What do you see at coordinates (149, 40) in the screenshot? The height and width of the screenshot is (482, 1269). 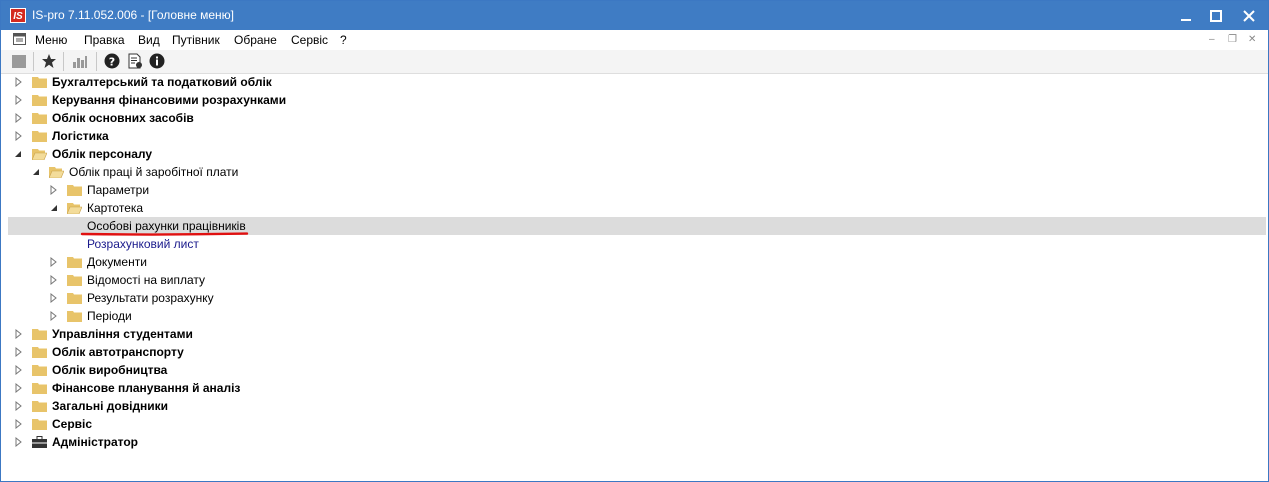 I see `menu-item-view: Вид` at bounding box center [149, 40].